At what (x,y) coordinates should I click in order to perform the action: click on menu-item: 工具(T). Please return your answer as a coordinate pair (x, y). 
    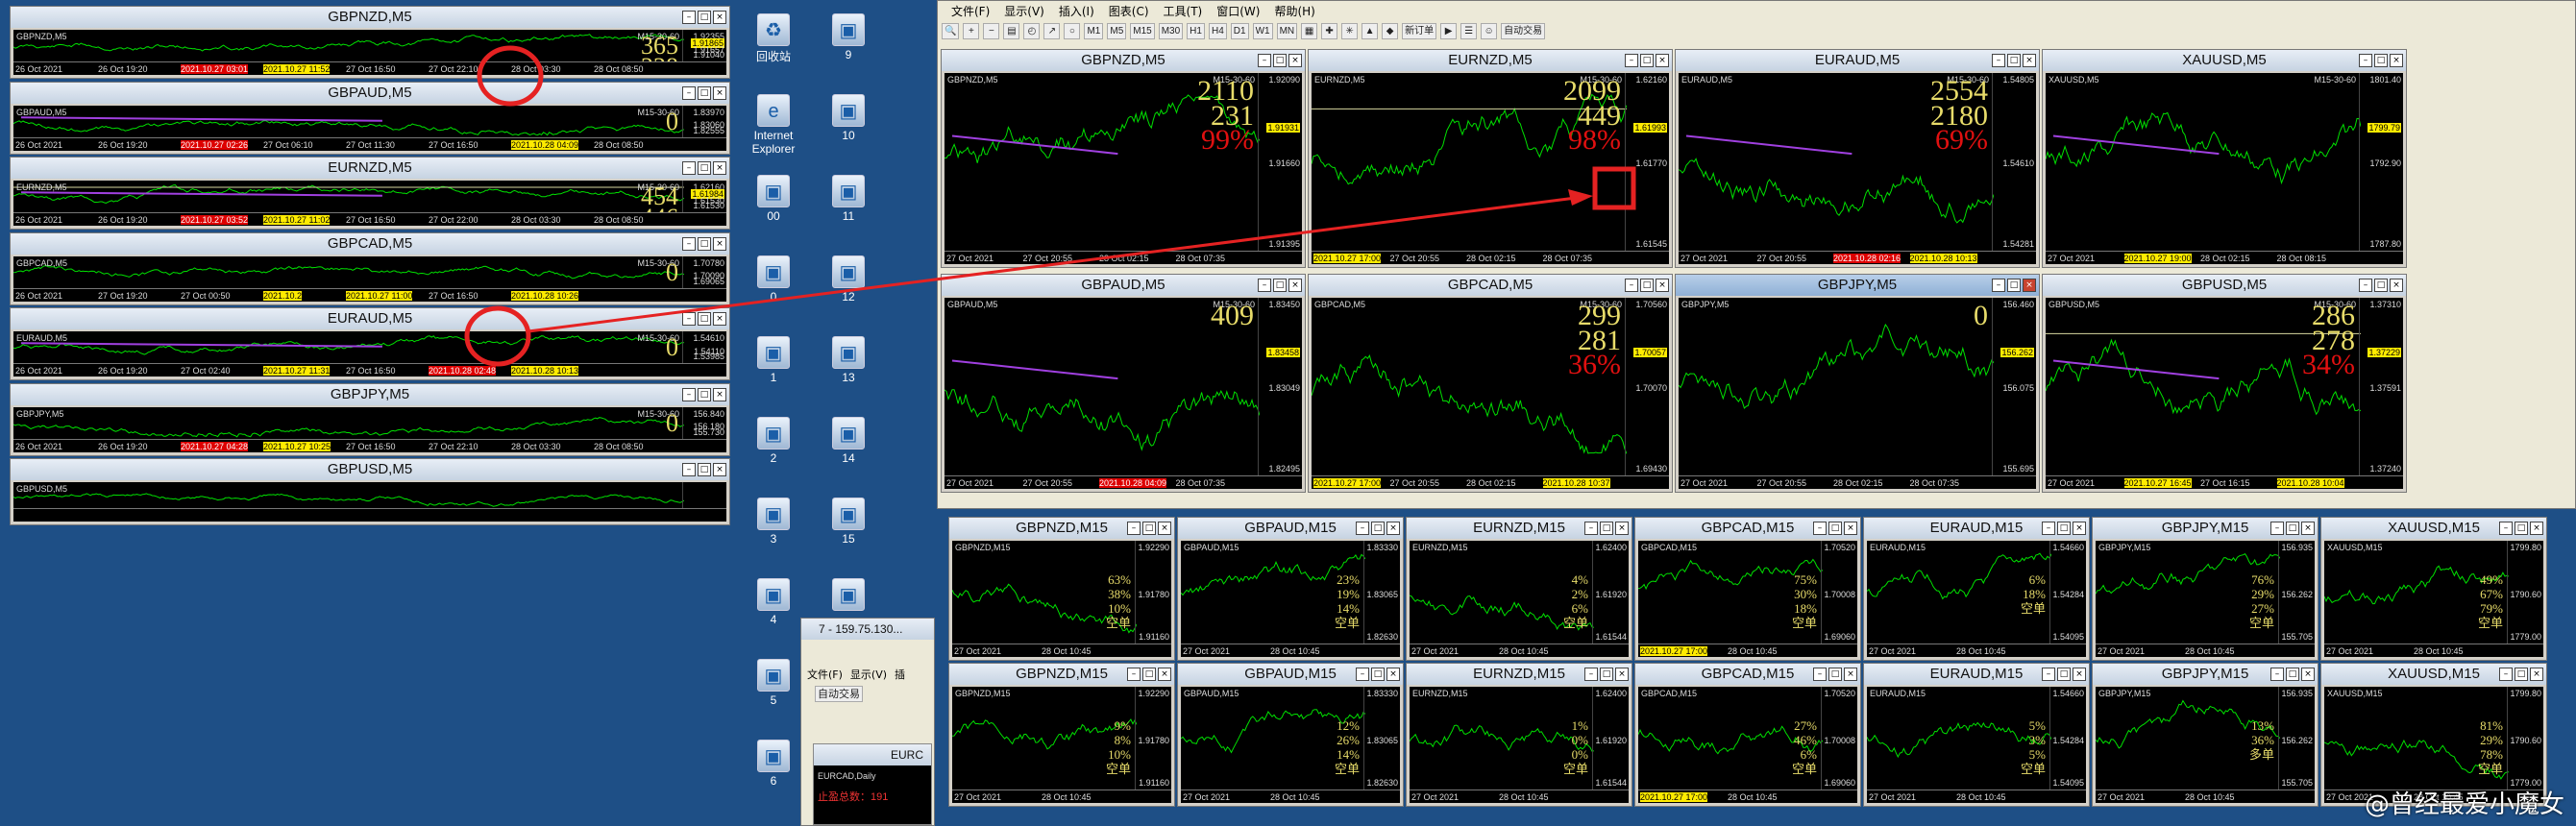
    Looking at the image, I should click on (1183, 11).